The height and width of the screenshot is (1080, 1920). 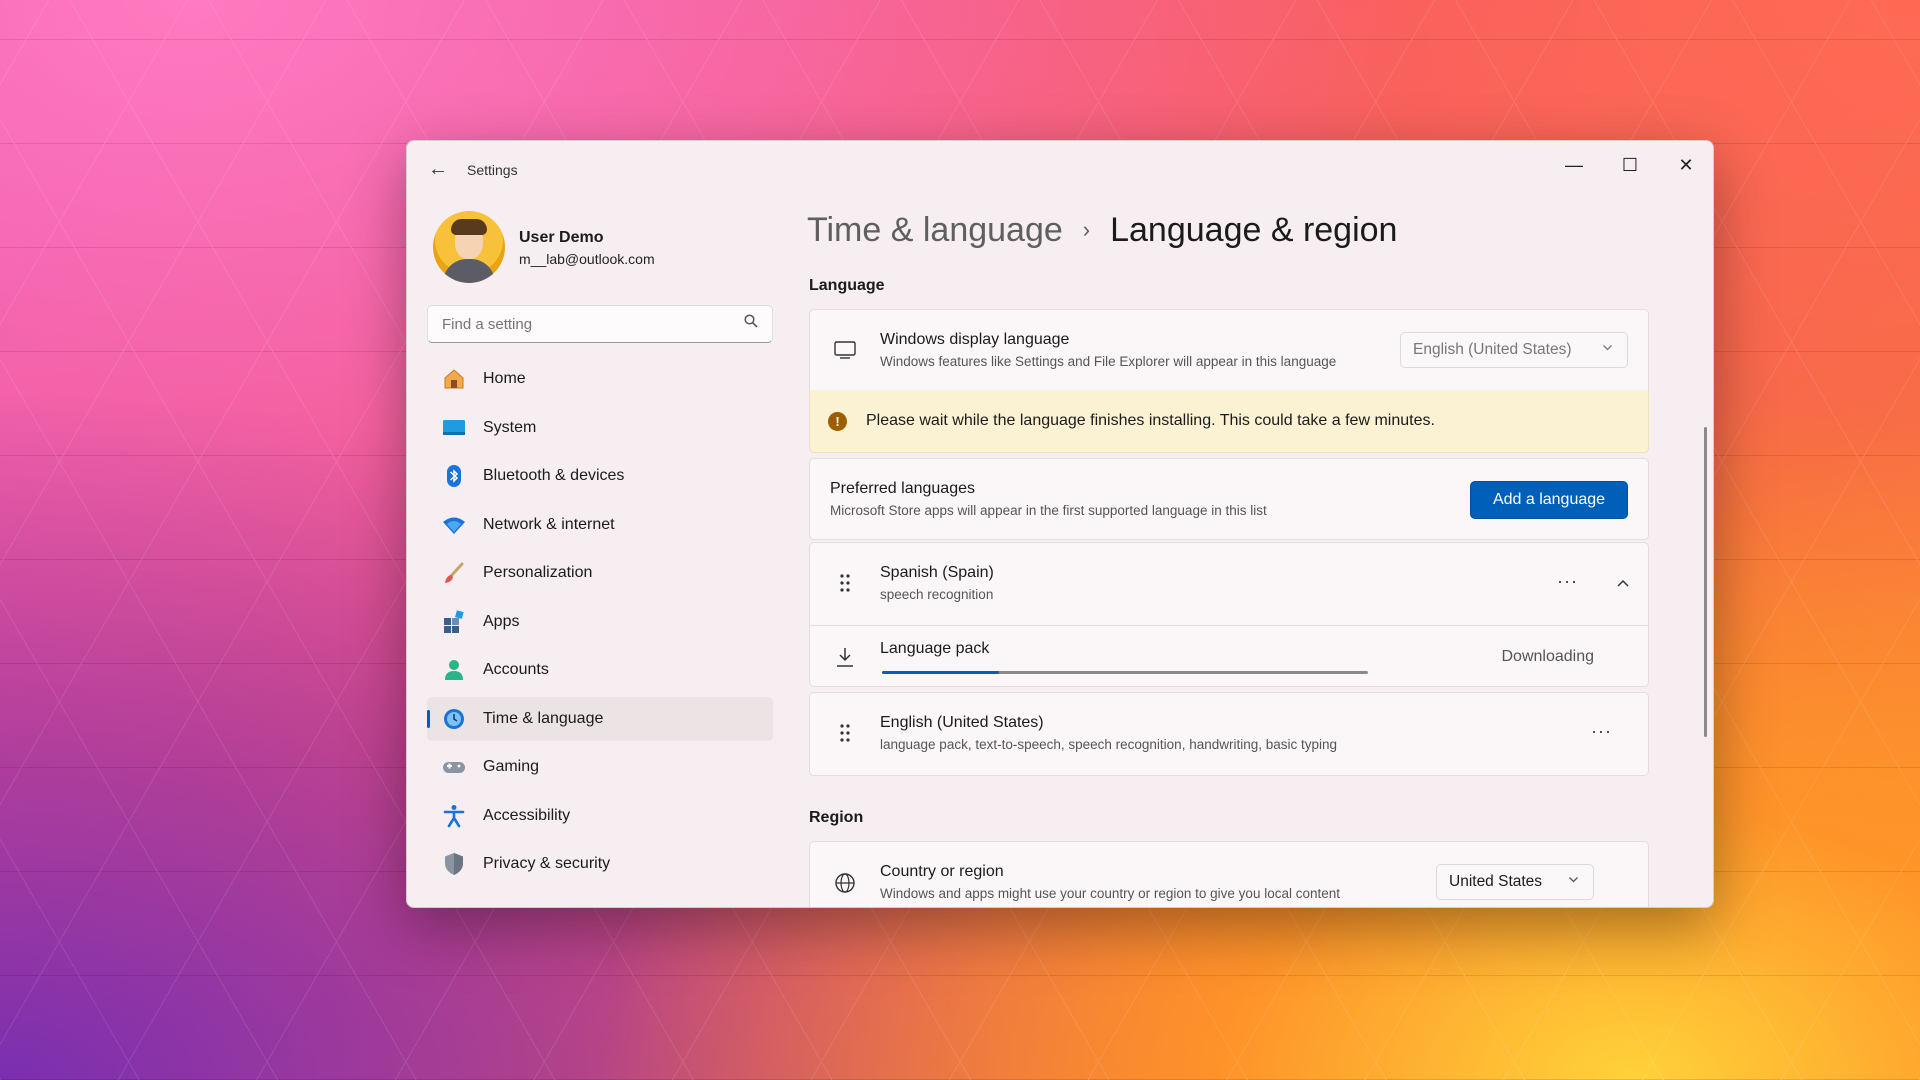 I want to click on section-heading-region: Region, so click(x=836, y=817).